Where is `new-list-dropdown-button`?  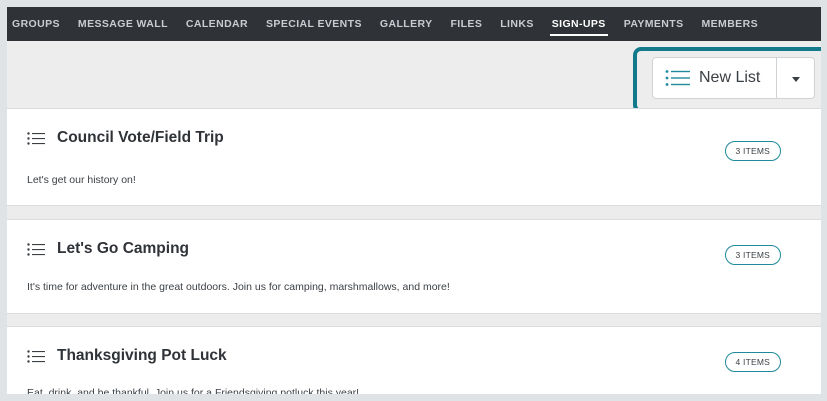
new-list-dropdown-button is located at coordinates (796, 78).